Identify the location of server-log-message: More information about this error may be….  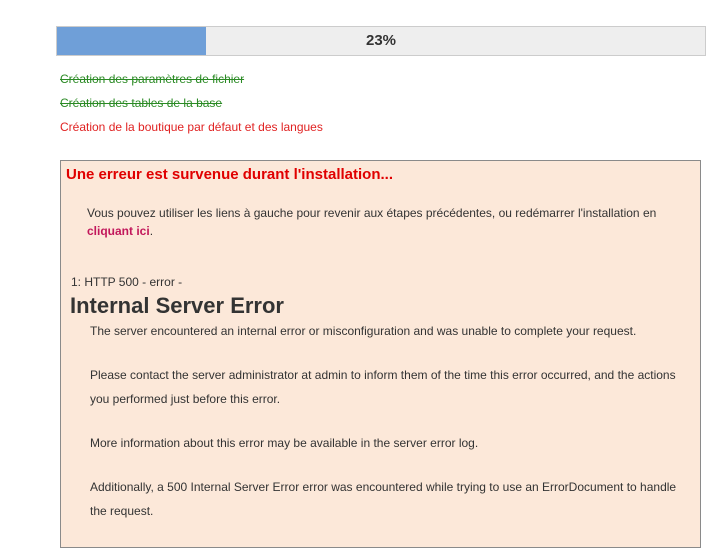
(284, 443).